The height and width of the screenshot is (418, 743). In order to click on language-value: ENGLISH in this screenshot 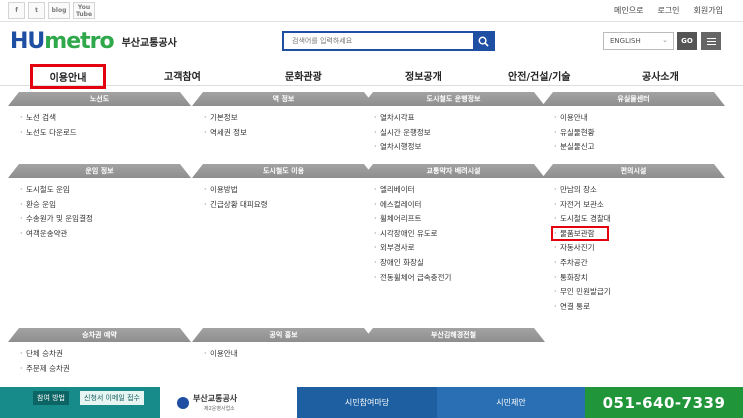, I will do `click(625, 41)`.